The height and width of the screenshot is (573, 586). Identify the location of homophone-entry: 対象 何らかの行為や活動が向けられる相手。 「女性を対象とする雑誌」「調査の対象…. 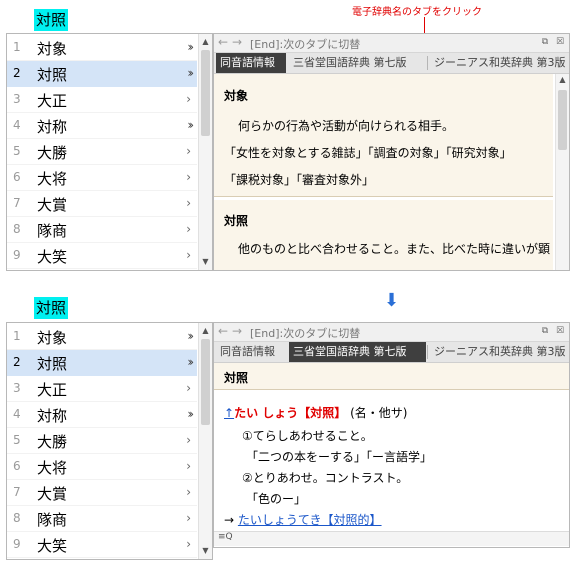
(383, 135).